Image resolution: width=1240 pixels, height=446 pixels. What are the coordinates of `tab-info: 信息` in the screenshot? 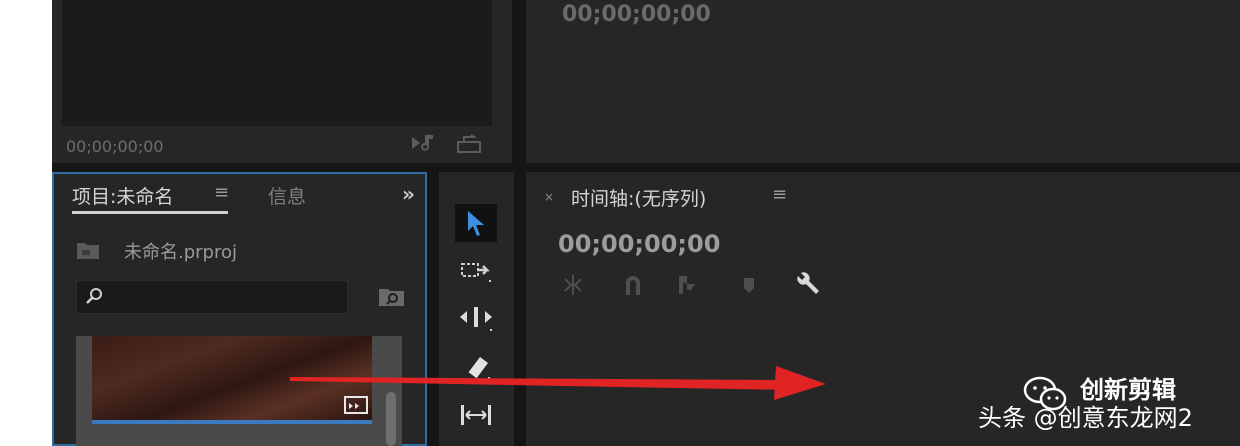 It's located at (287, 195).